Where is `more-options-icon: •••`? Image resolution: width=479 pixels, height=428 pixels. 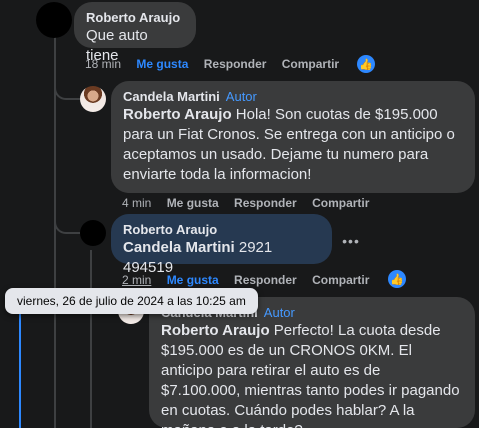 more-options-icon: ••• is located at coordinates (351, 244).